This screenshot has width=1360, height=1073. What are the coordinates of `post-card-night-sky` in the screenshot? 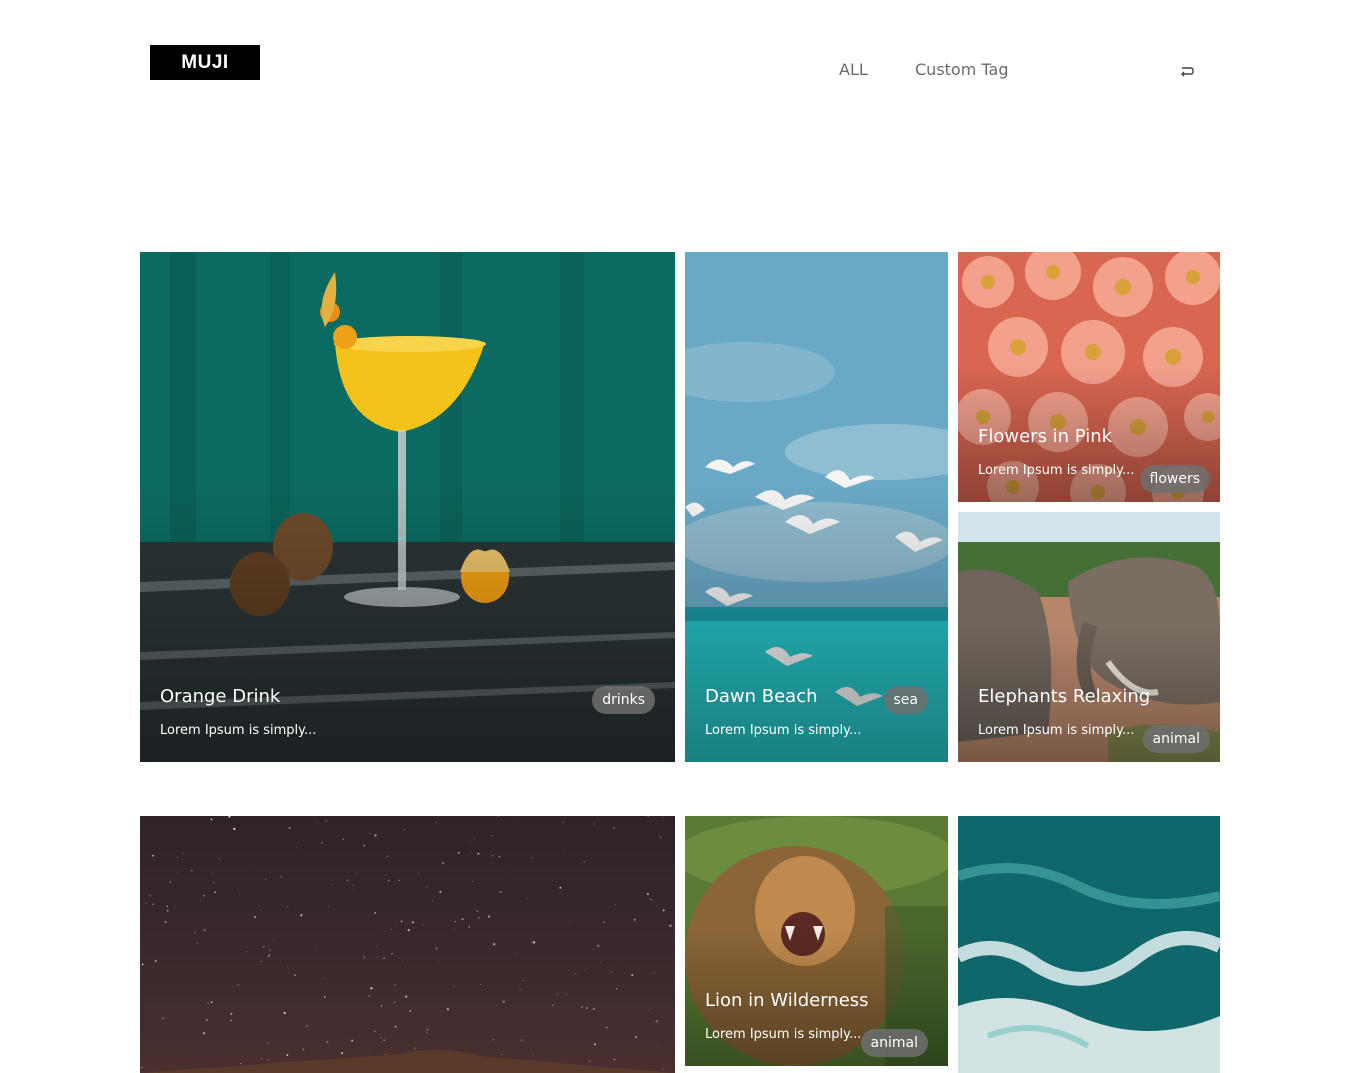 It's located at (407, 944).